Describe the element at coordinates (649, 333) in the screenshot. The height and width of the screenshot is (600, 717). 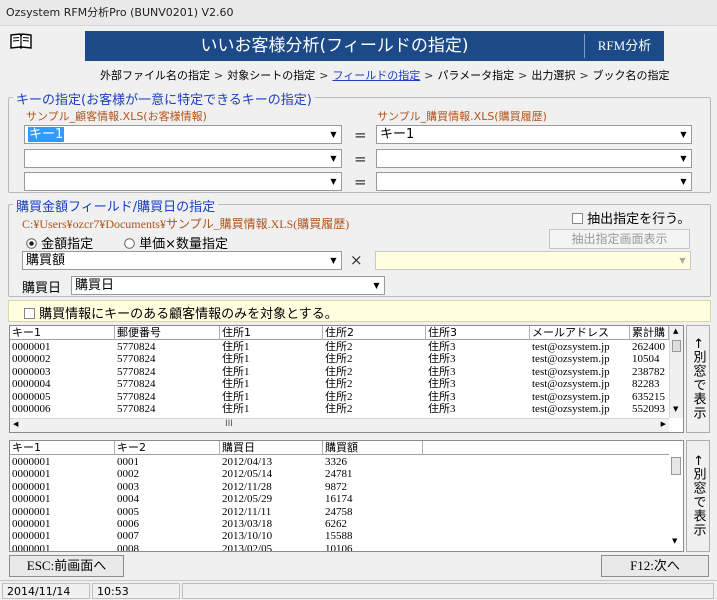
I see `column-header: 累計購` at that location.